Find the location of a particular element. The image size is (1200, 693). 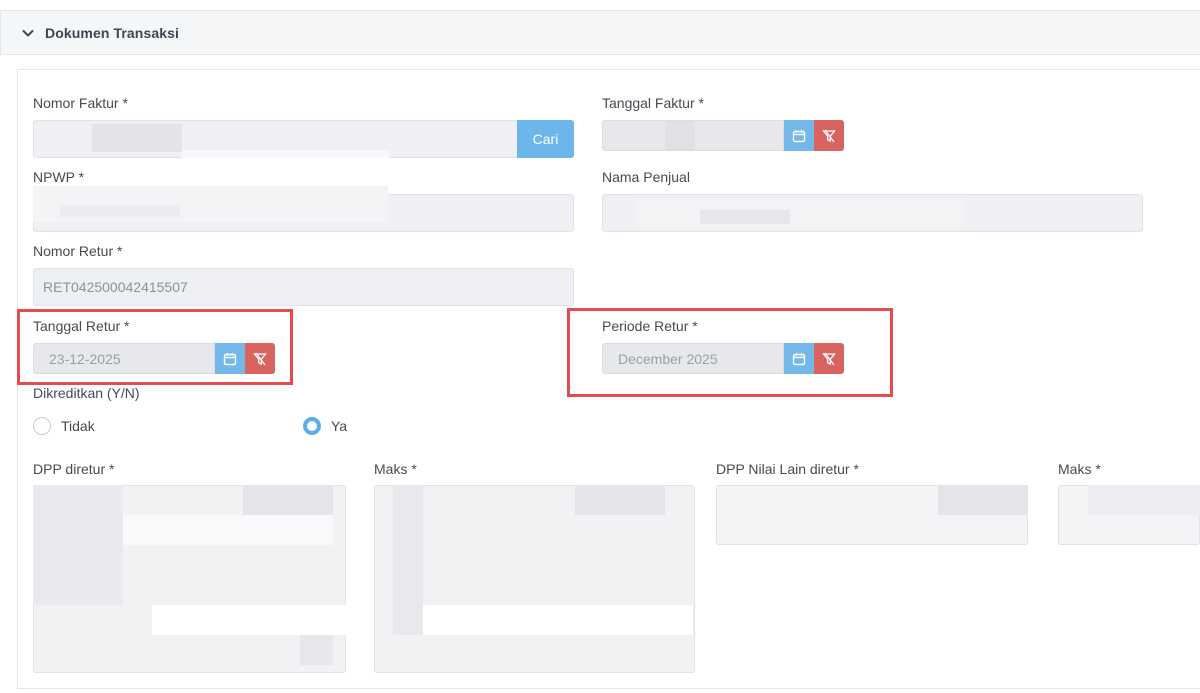

cari-button: Cari is located at coordinates (545, 139).